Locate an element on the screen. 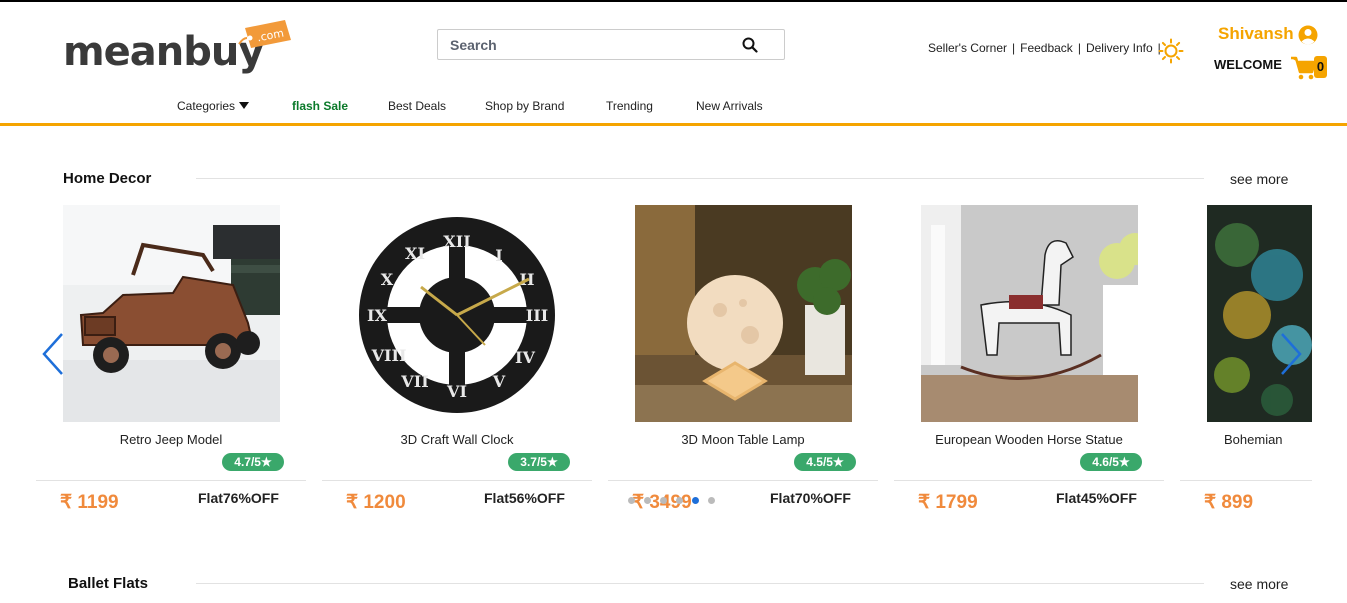 The width and height of the screenshot is (1347, 603). product-image-horse is located at coordinates (1029, 313).